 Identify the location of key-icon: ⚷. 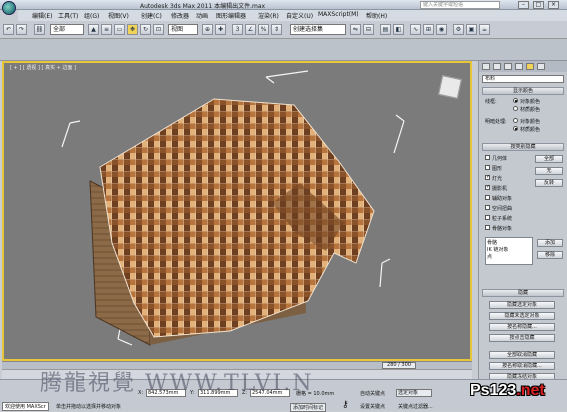
(345, 405).